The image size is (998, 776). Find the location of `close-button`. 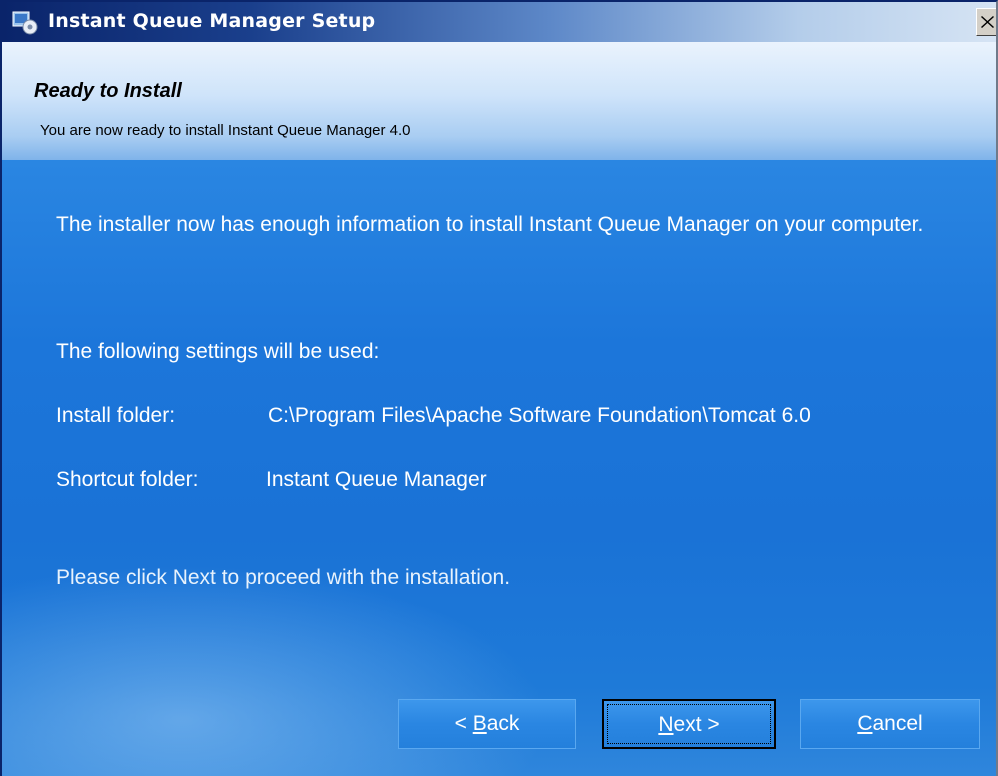

close-button is located at coordinates (986, 22).